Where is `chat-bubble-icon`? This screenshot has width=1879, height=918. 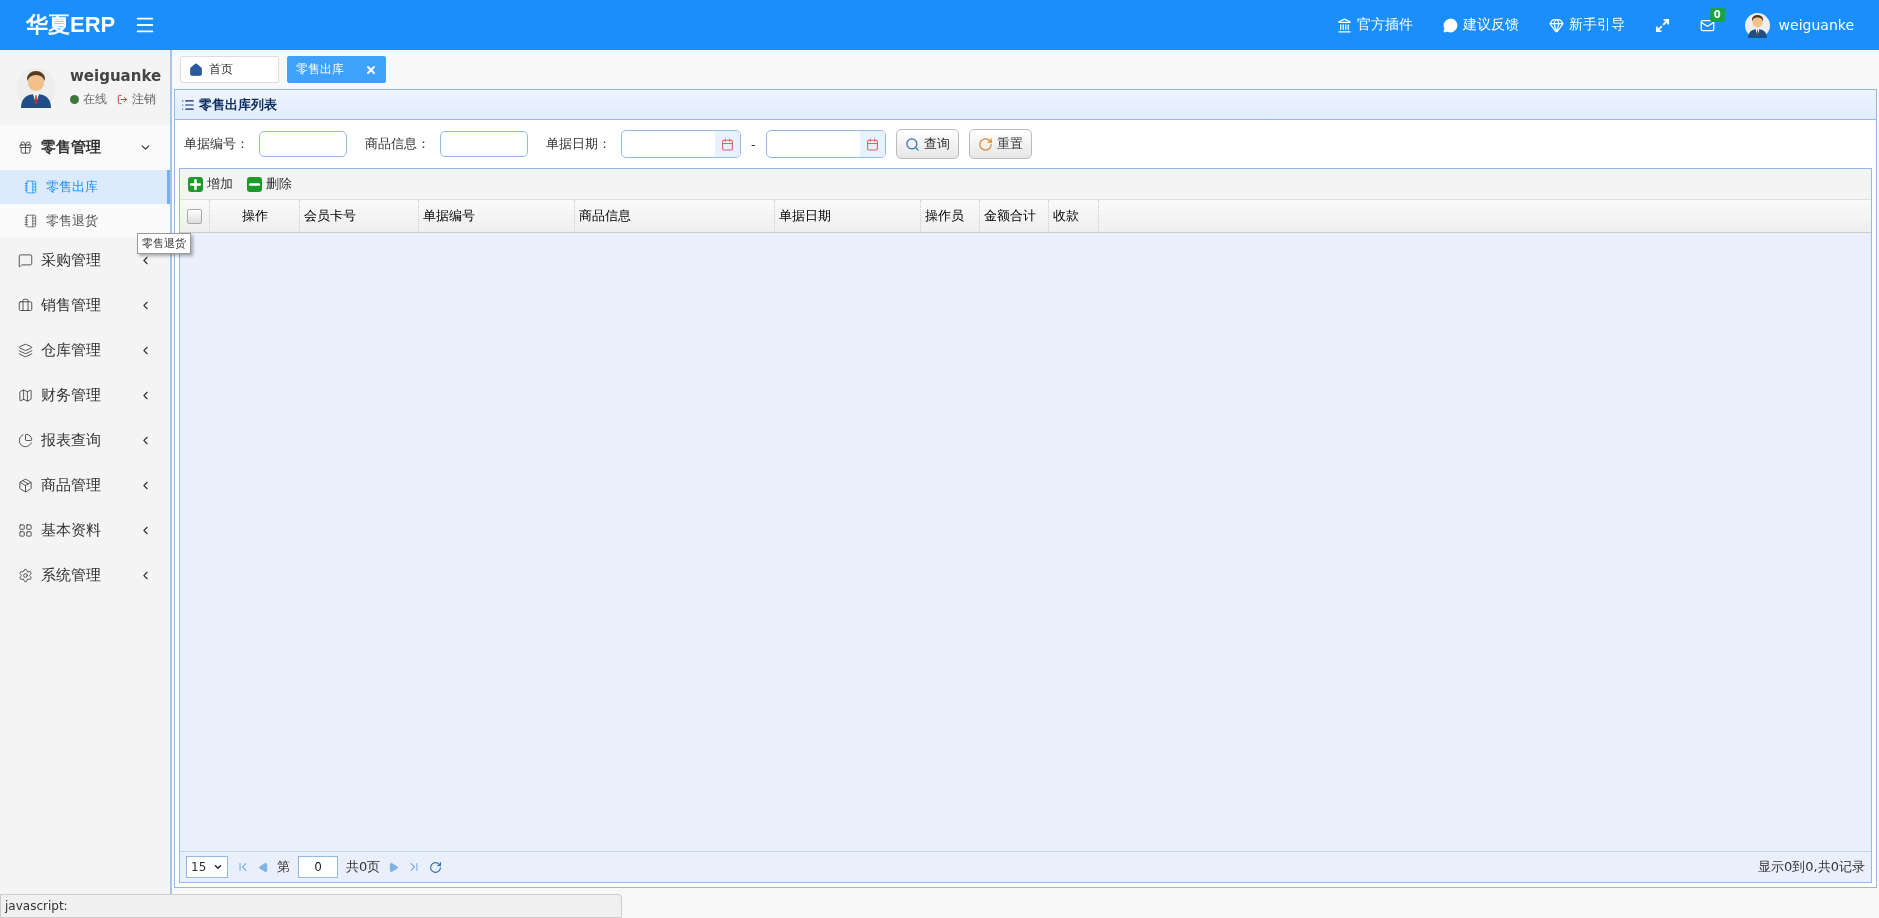
chat-bubble-icon is located at coordinates (1450, 25).